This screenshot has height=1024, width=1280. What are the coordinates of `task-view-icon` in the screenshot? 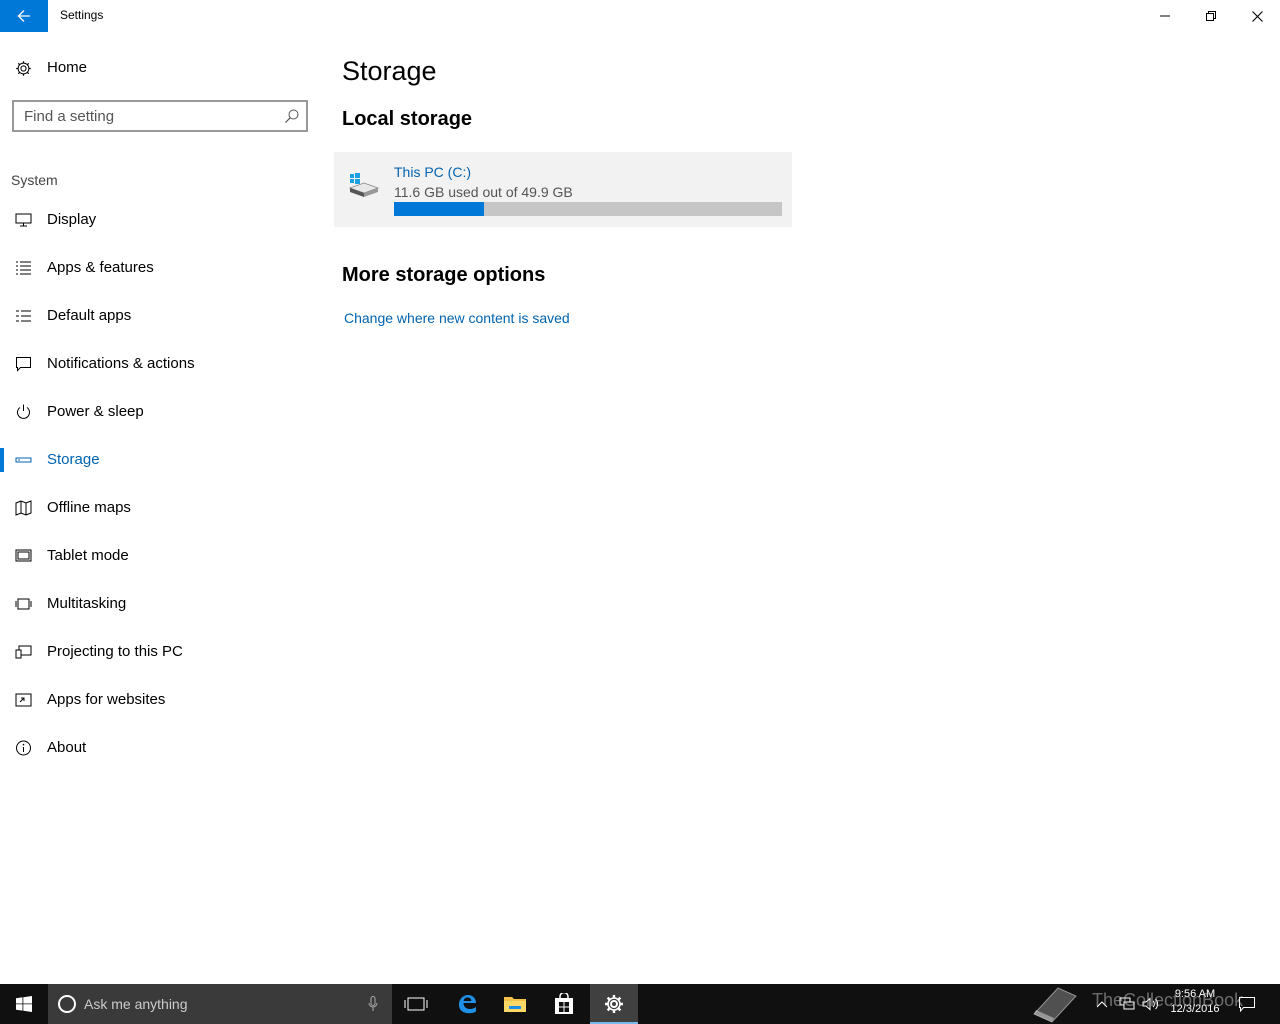 It's located at (416, 1004).